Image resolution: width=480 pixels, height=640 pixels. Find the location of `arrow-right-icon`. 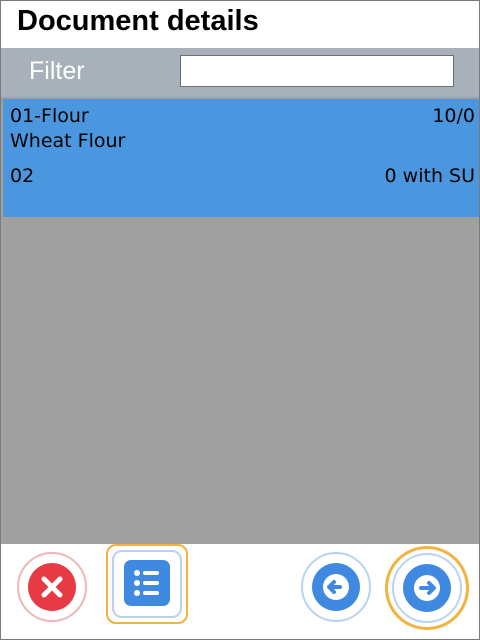

arrow-right-icon is located at coordinates (427, 588).